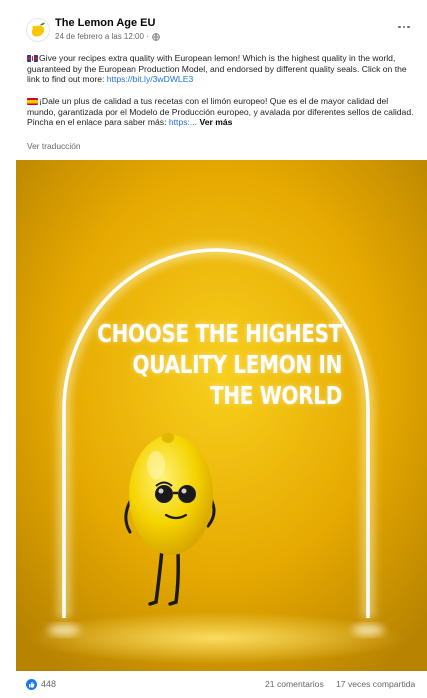 The image size is (427, 698). I want to click on post-stats-bar: 448 21 comentarios 17 veces compartida, so click(213, 684).